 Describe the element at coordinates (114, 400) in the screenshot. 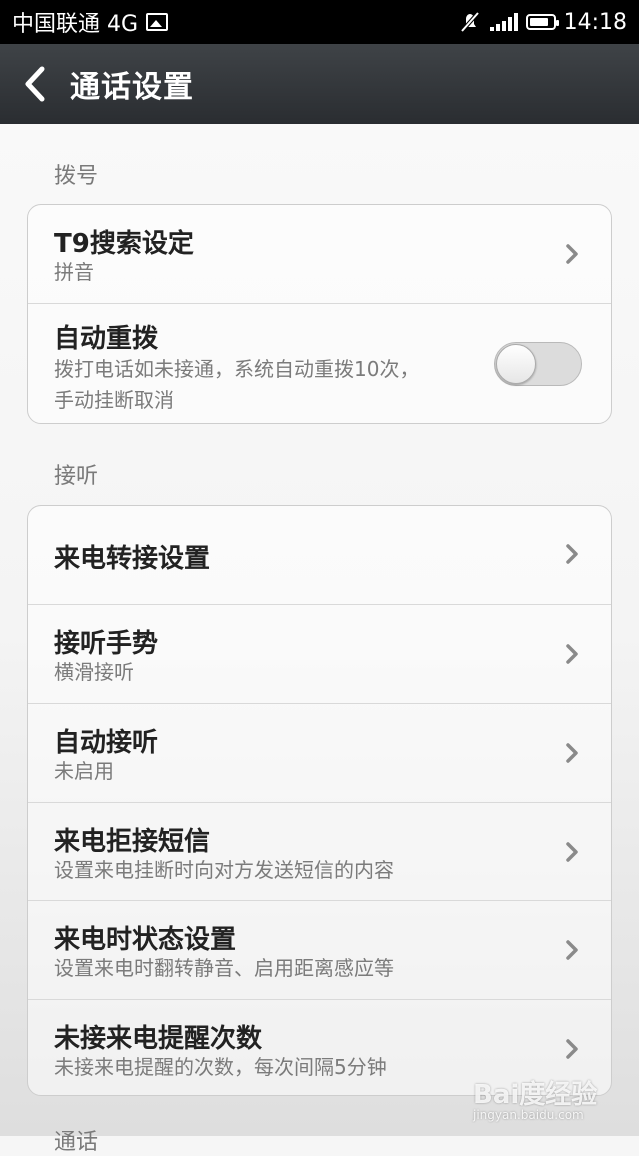

I see `row-subtitle-line2: 手动挂断取消` at that location.